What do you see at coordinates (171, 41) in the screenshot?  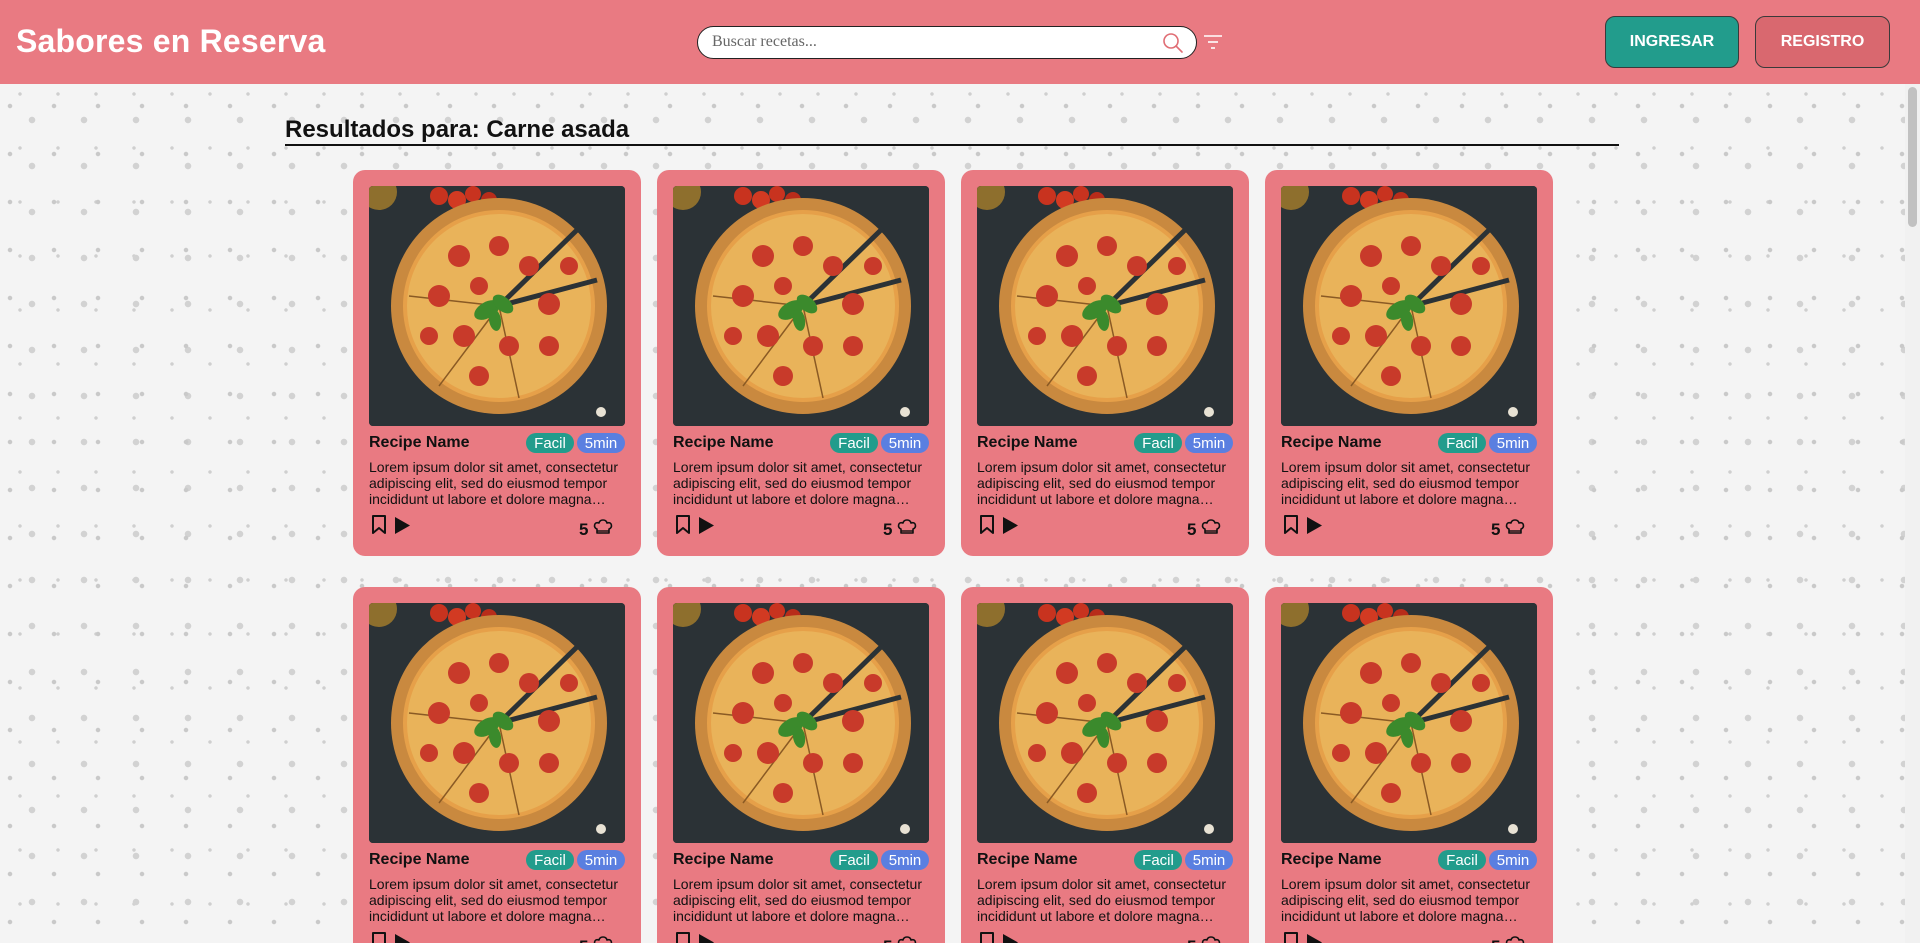 I see `brand-logo: Sabores en Reserva` at bounding box center [171, 41].